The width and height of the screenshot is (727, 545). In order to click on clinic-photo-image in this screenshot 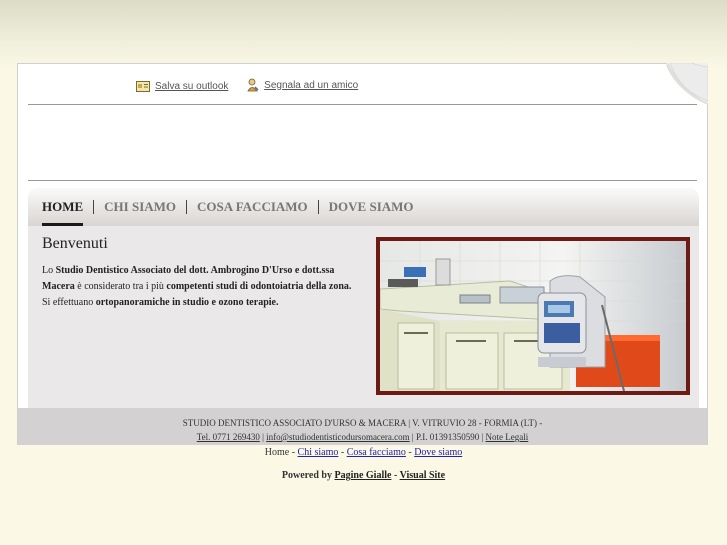, I will do `click(533, 316)`.